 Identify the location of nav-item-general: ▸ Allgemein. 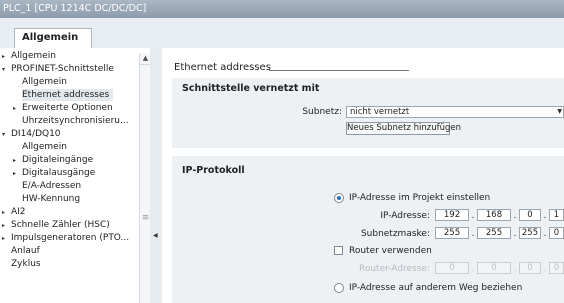
(29, 56).